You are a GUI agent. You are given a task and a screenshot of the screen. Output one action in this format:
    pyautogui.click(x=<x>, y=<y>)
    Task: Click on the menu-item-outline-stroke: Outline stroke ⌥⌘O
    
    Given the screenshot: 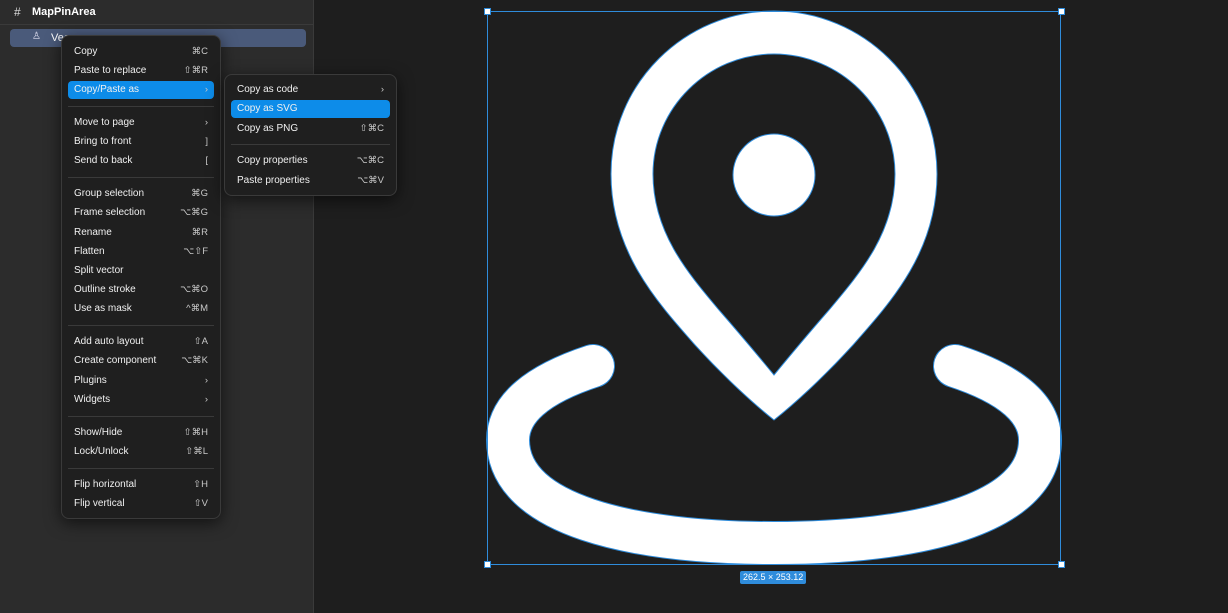 What is the action you would take?
    pyautogui.click(x=141, y=290)
    